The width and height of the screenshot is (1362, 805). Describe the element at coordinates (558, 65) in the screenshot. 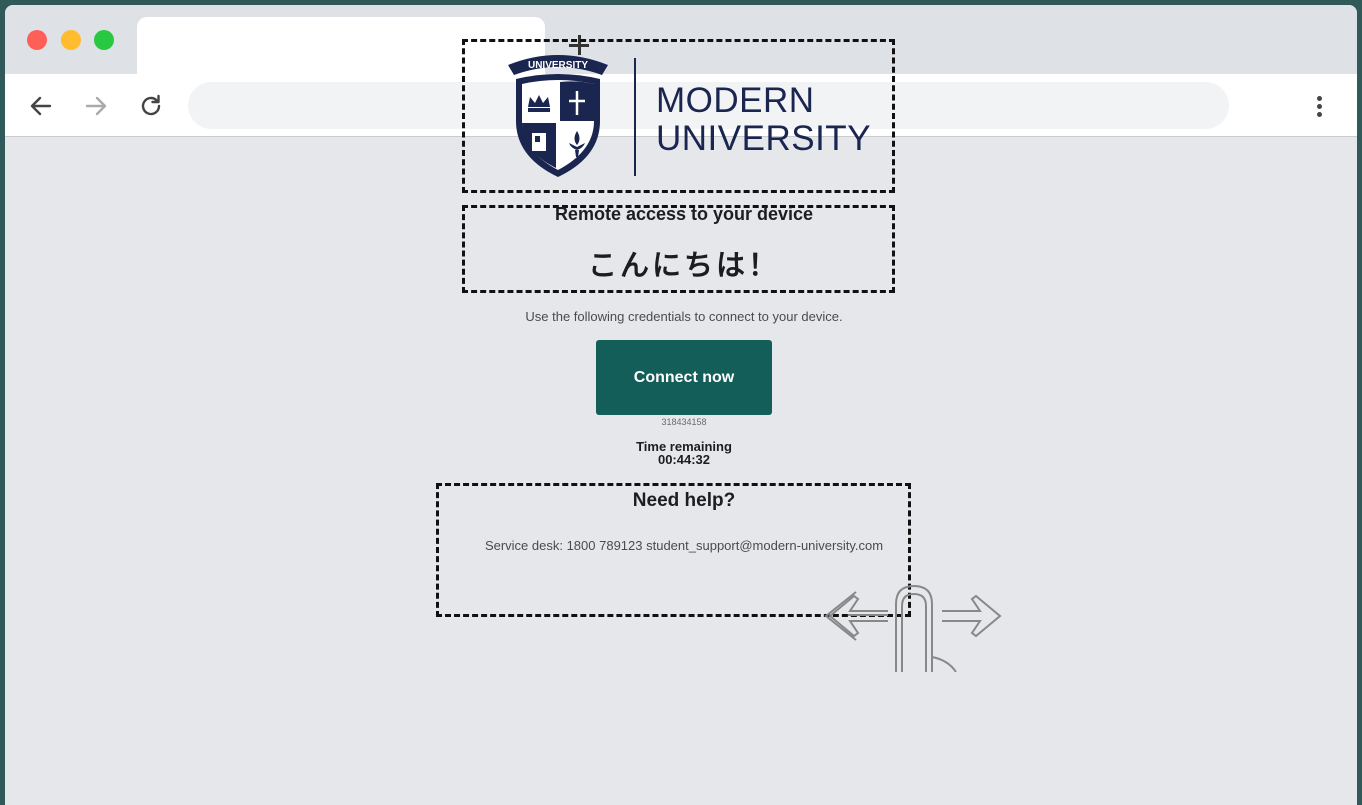

I see `svg-text: UNIVERSITY` at that location.